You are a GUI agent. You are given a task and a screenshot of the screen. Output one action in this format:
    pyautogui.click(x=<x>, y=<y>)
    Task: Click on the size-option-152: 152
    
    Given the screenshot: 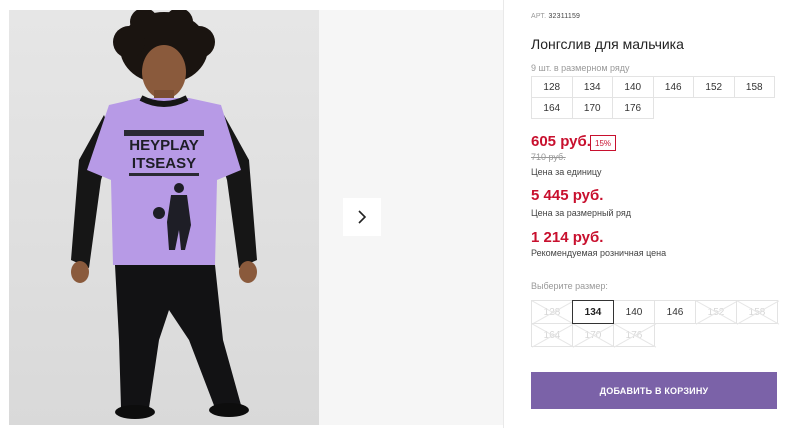 What is the action you would take?
    pyautogui.click(x=716, y=312)
    